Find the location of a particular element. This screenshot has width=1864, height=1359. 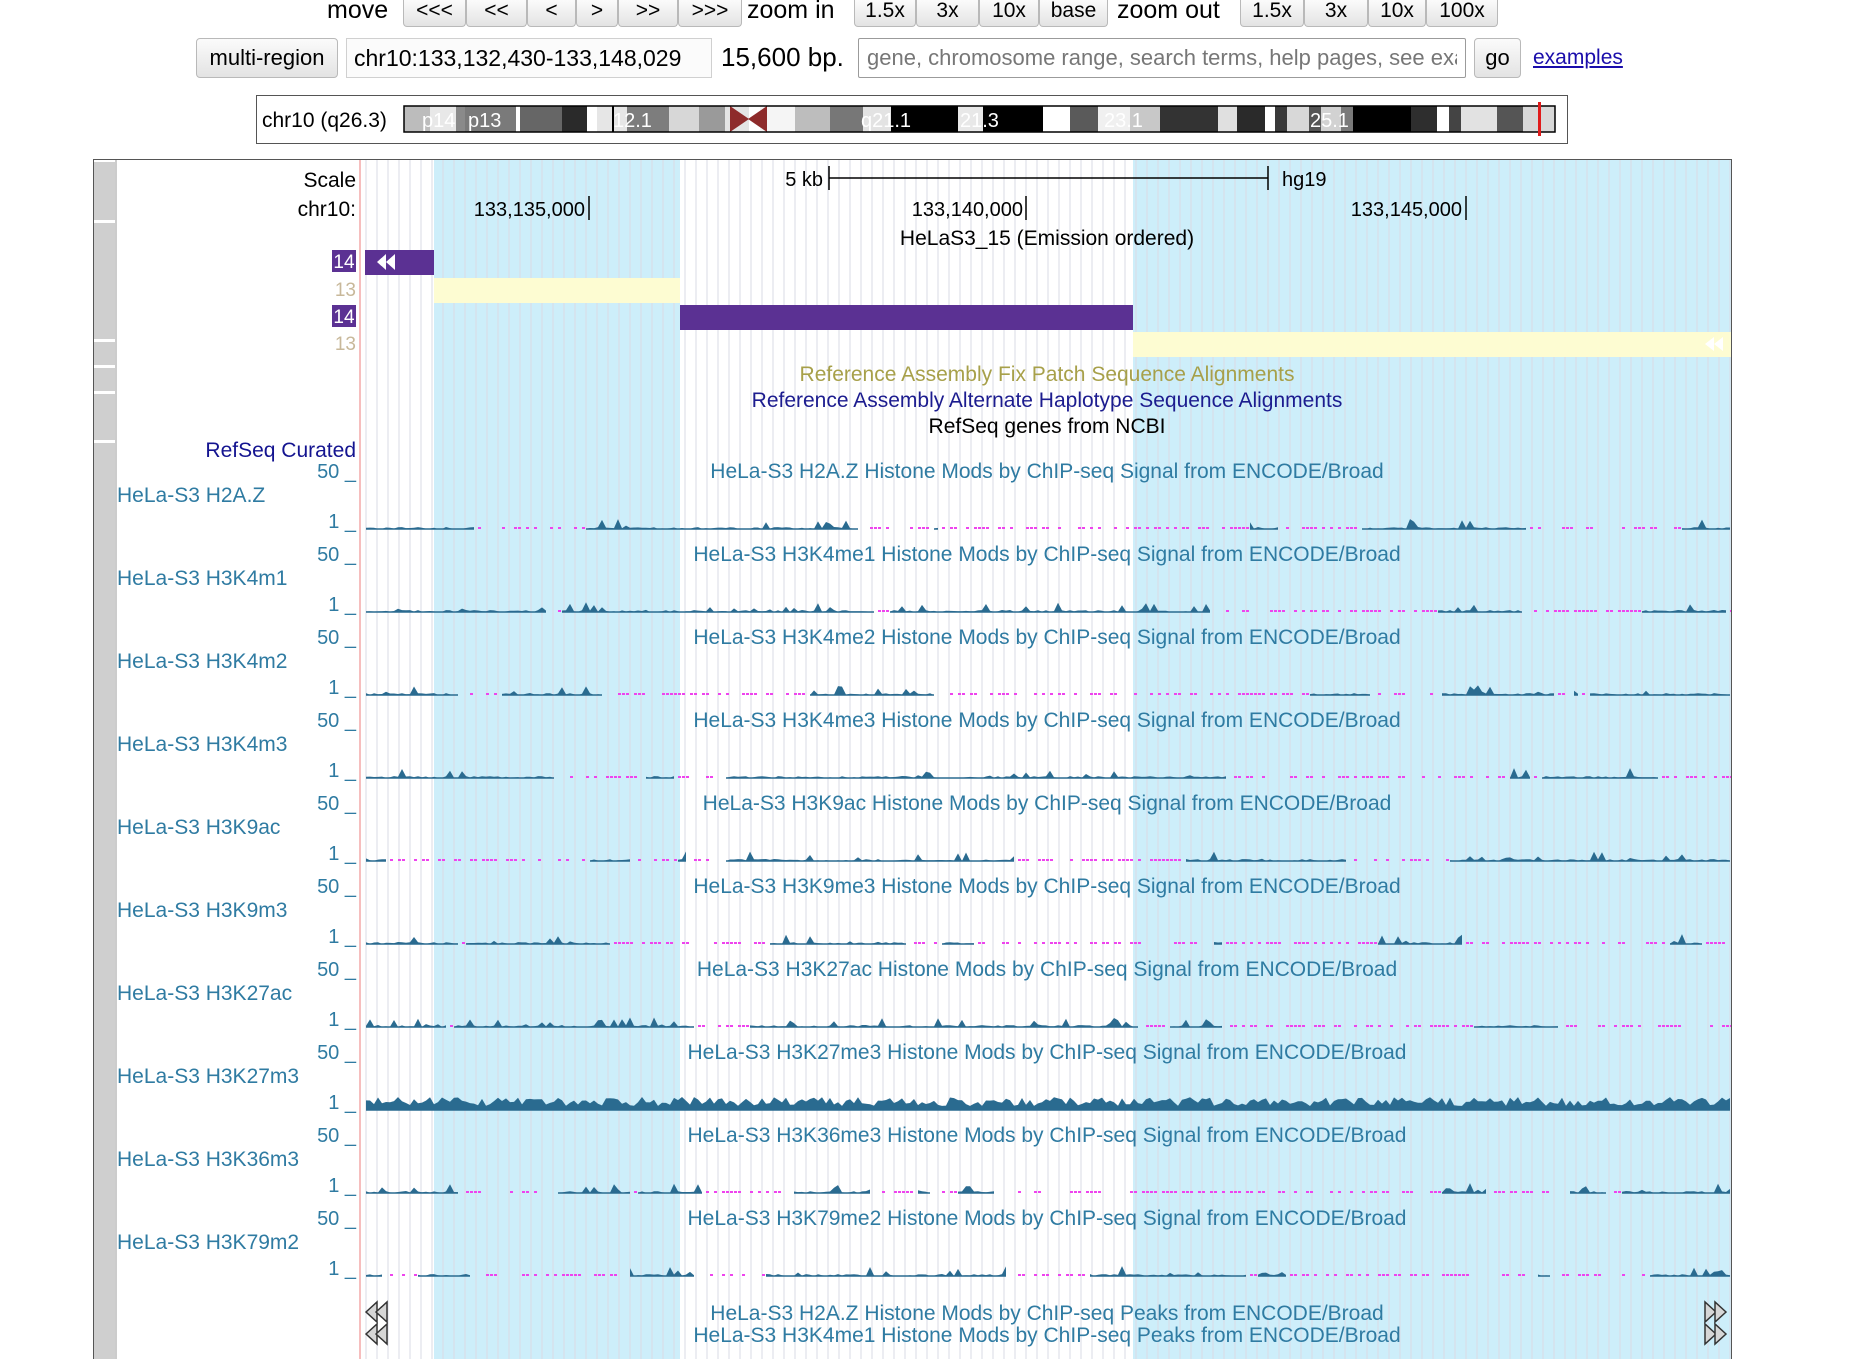

band-label-12.1: 12.1 is located at coordinates (632, 121).